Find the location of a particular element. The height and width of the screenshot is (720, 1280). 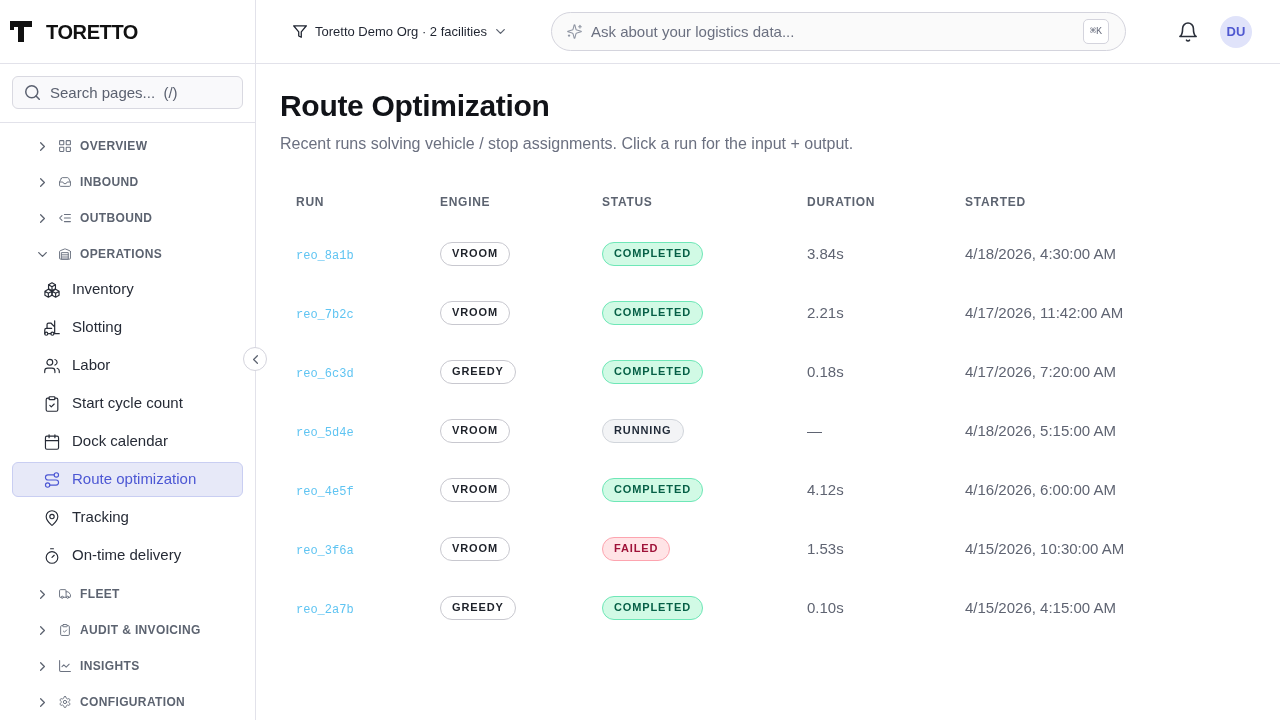

nav-item: Start cycle count is located at coordinates (127, 403).